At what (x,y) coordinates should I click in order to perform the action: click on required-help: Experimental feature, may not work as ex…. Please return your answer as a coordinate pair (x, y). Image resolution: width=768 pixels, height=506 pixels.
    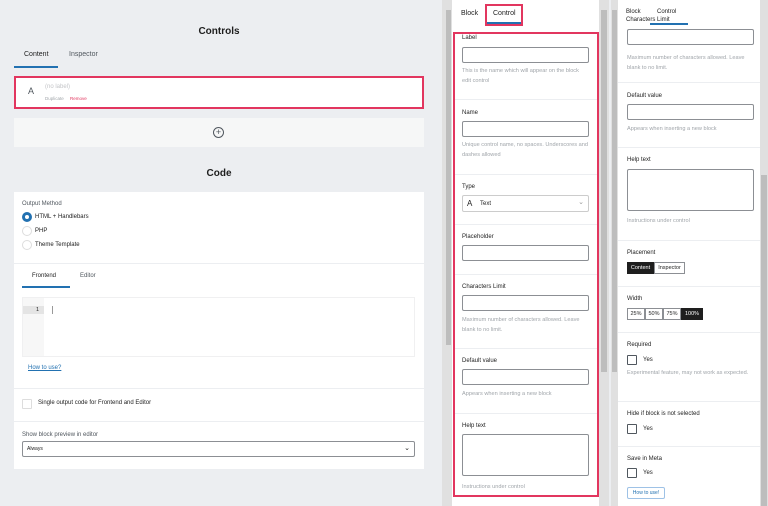
    Looking at the image, I should click on (688, 373).